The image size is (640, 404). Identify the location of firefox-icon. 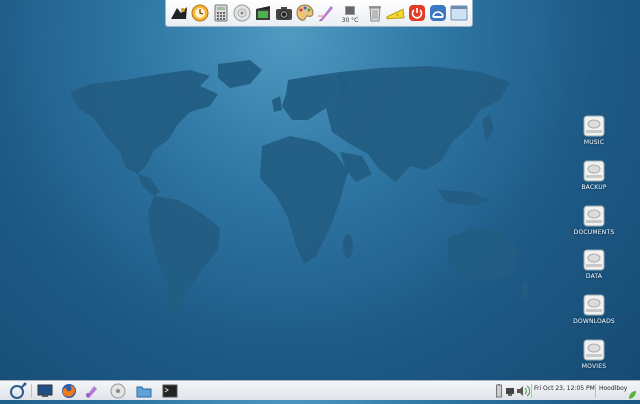
(69, 390).